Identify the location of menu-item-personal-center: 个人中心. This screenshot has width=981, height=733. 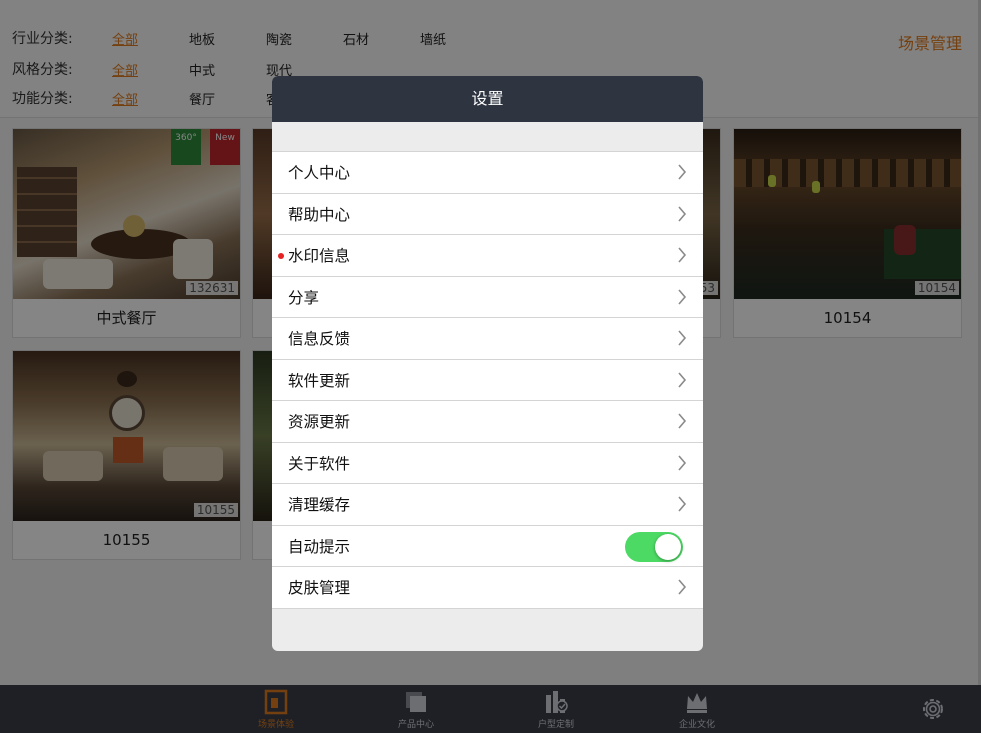
(487, 173).